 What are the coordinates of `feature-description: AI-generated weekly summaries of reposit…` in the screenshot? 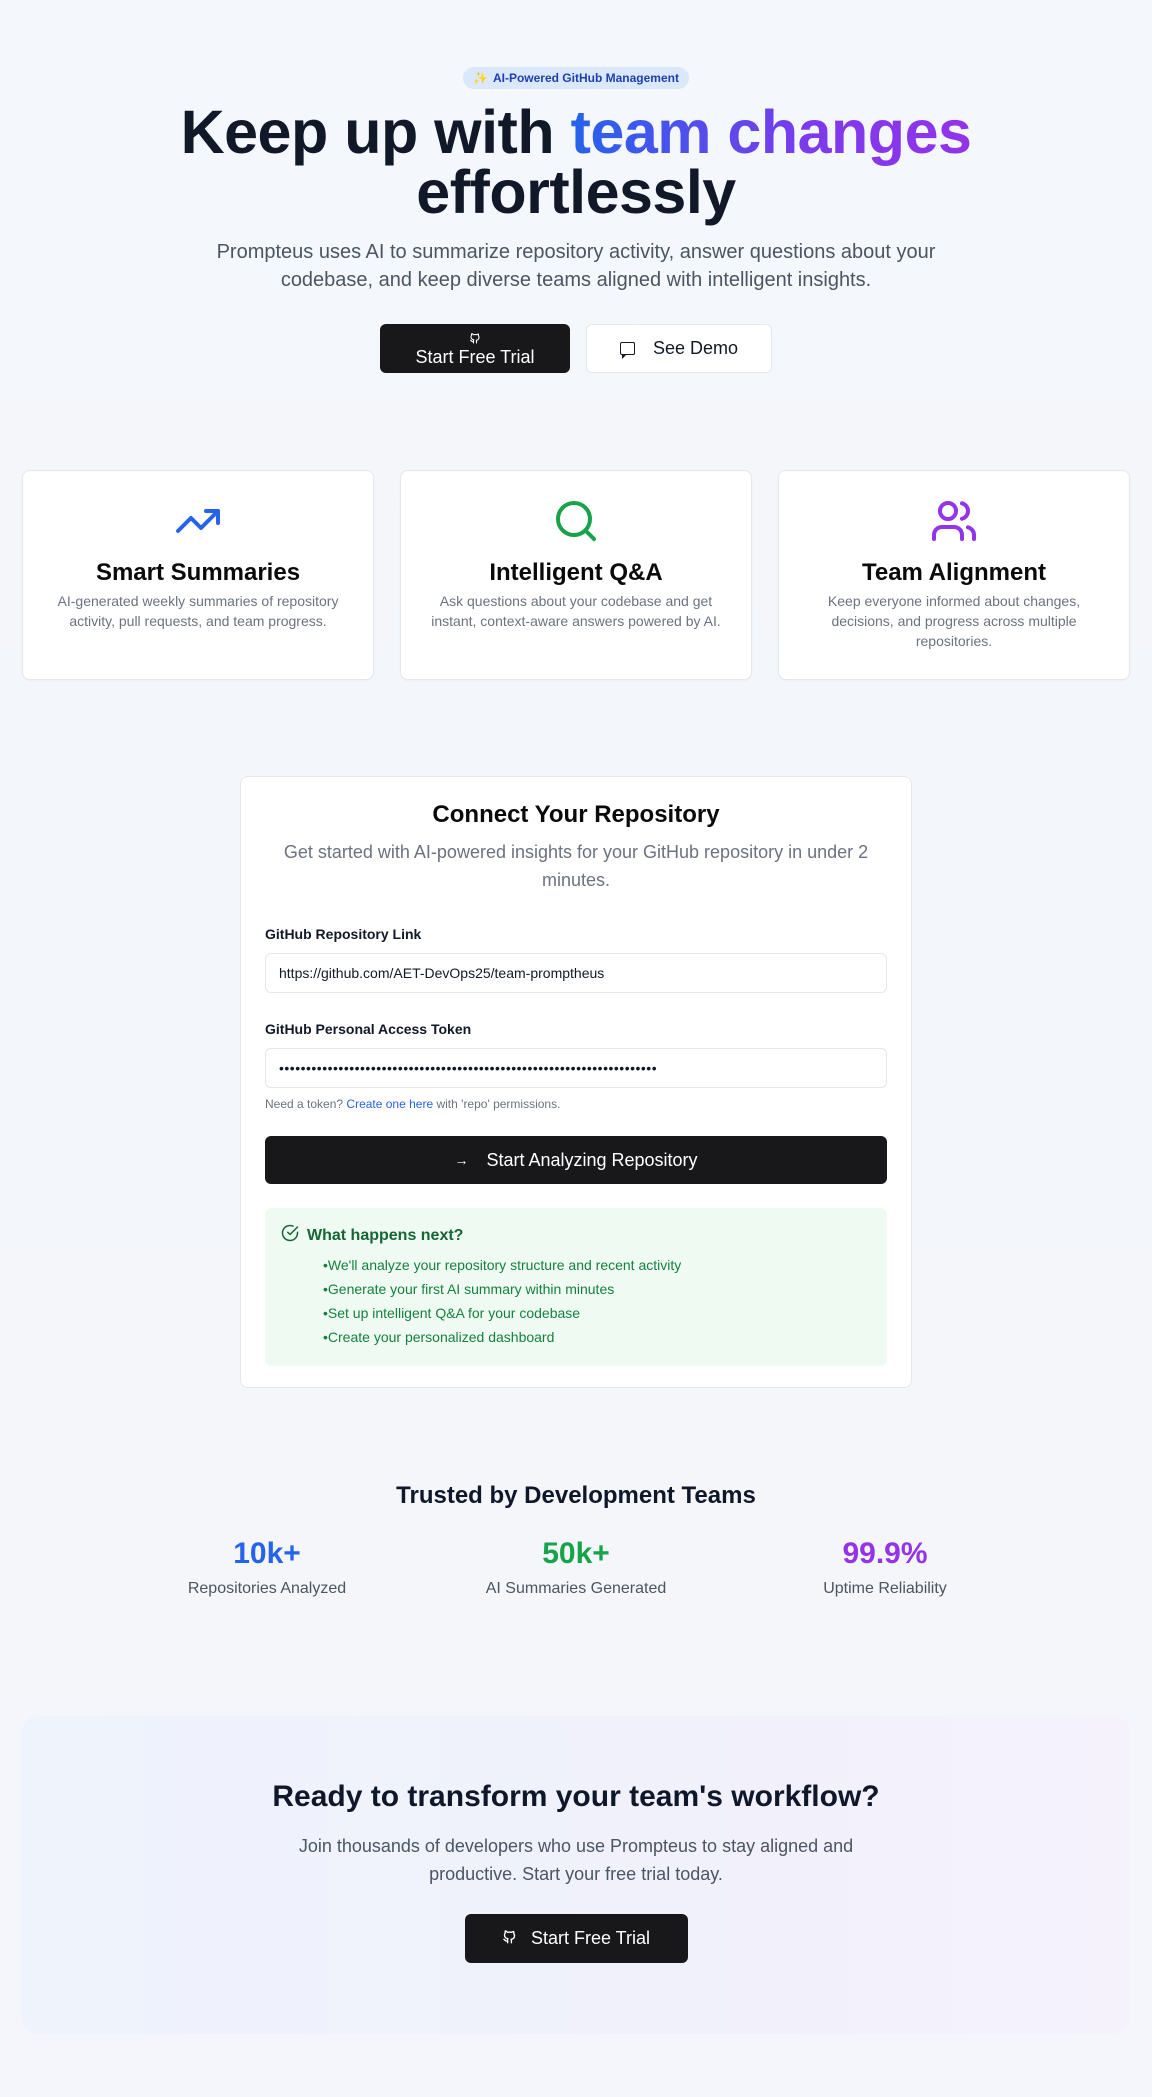 It's located at (198, 611).